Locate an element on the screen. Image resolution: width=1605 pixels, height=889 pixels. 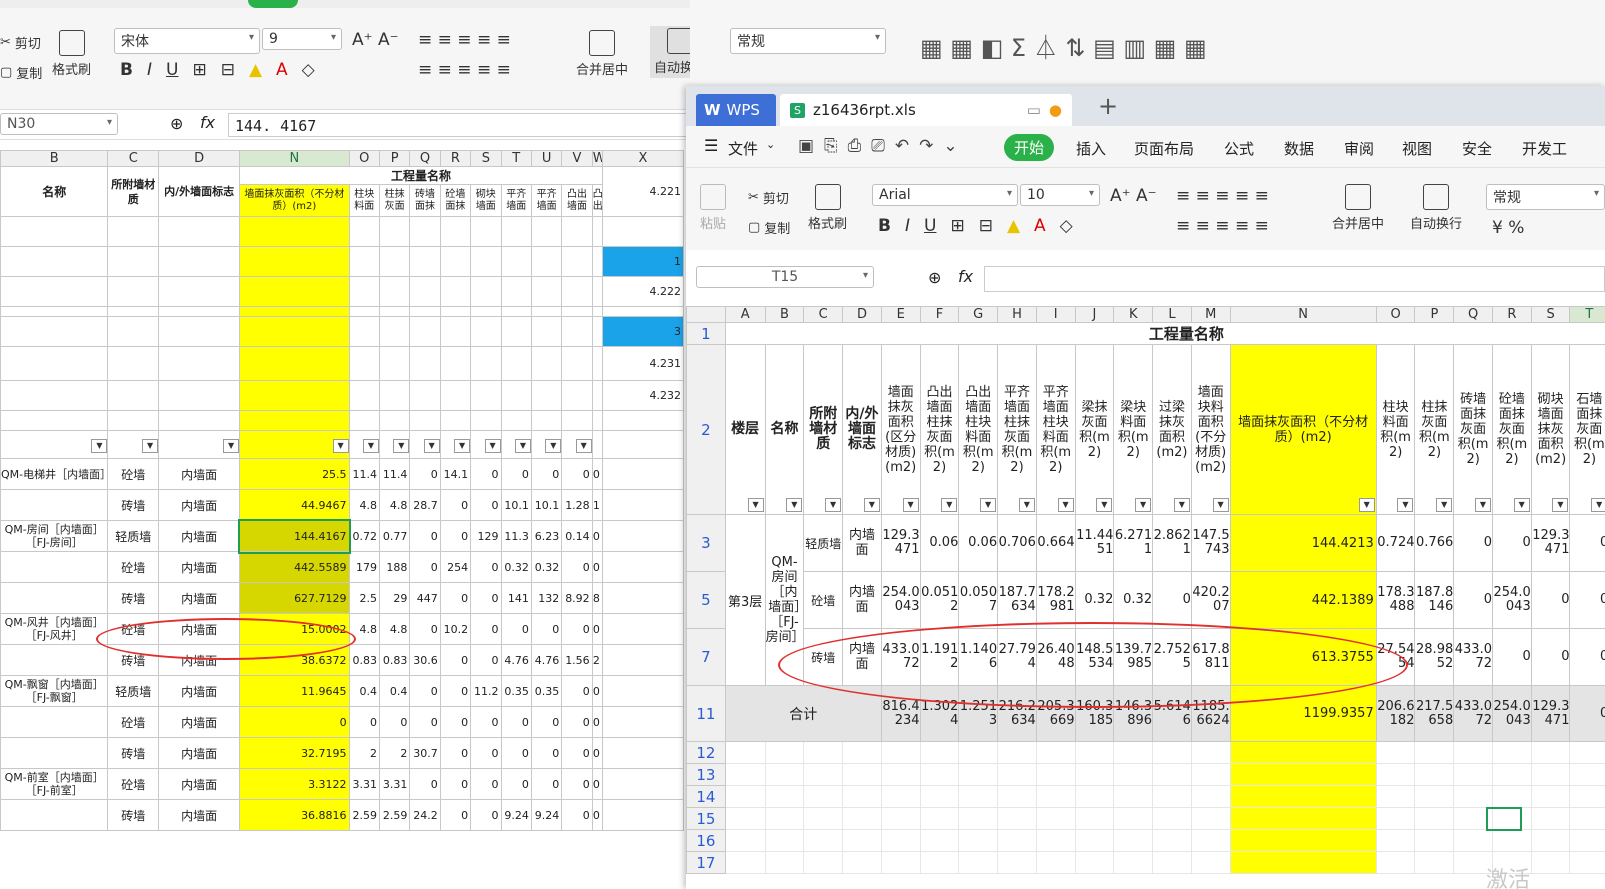
left-value-cell: 3.31 is located at coordinates (394, 784).